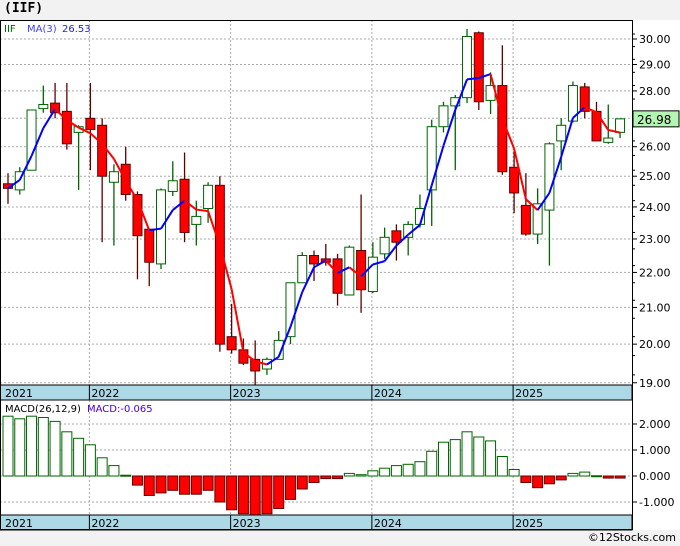 Image resolution: width=680 pixels, height=546 pixels. Describe the element at coordinates (655, 239) in the screenshot. I see `price-axis-label: 23.00` at that location.